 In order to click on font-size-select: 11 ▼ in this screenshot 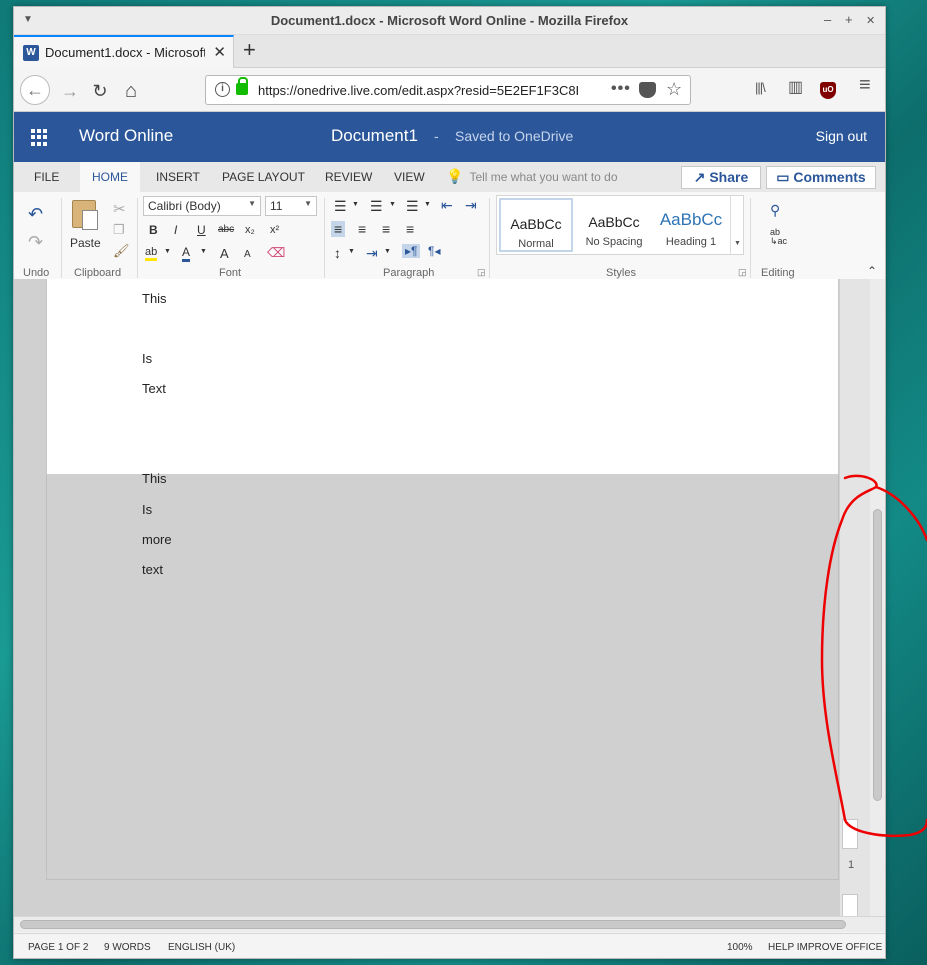, I will do `click(291, 206)`.